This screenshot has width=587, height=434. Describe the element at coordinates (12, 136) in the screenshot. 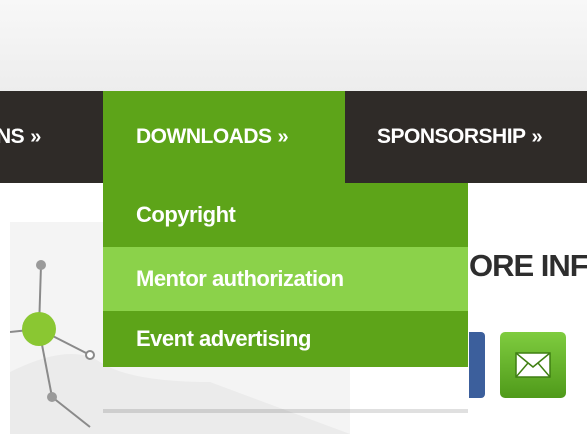

I see `nav-item-label: NS` at that location.